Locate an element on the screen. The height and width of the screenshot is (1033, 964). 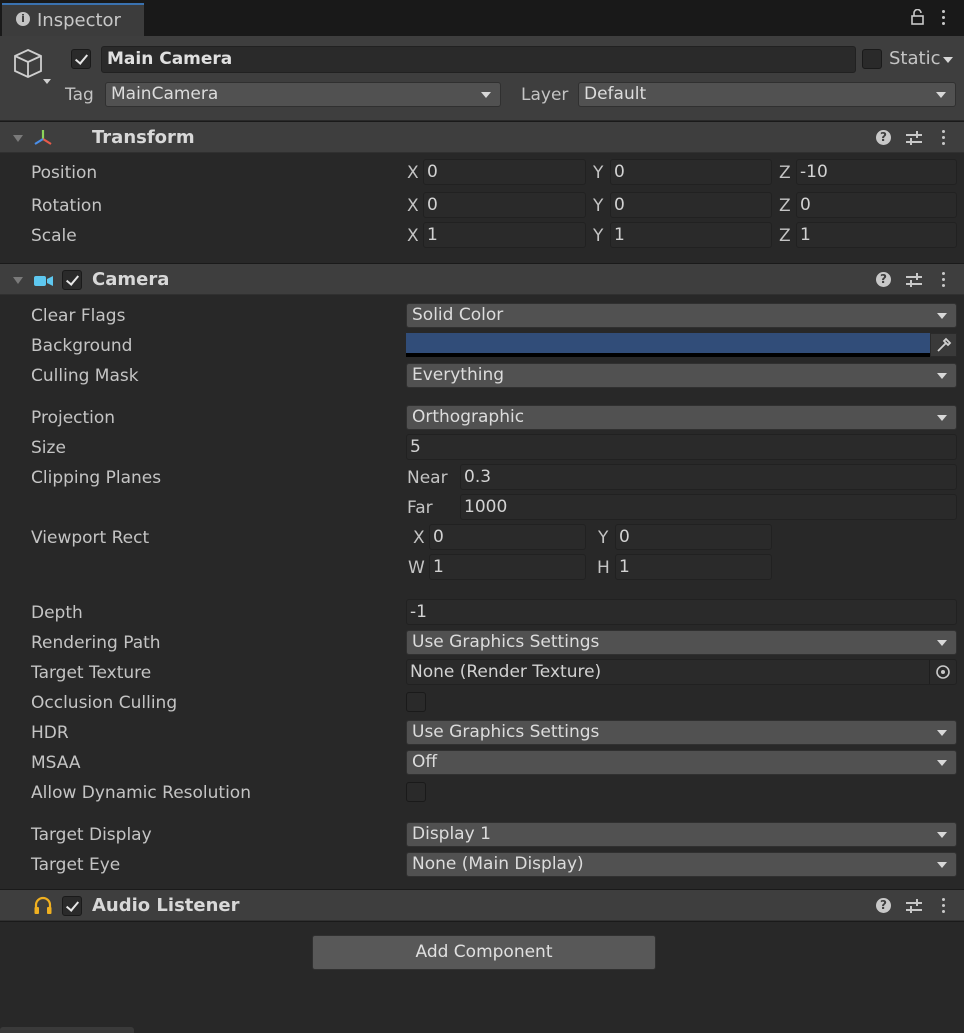
static-dropdown-arrow is located at coordinates (948, 60).